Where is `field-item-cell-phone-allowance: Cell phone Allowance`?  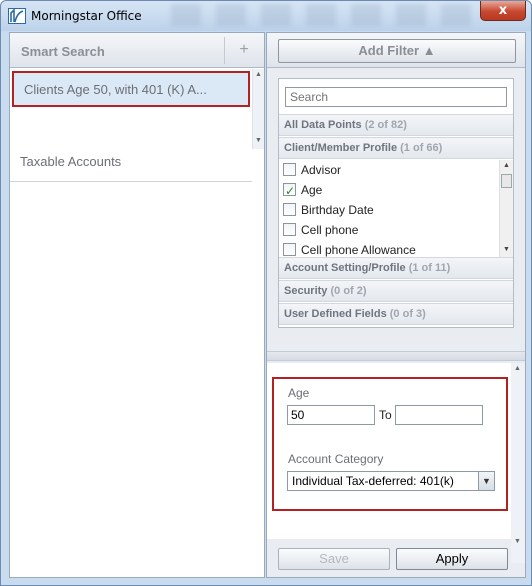 field-item-cell-phone-allowance: Cell phone Allowance is located at coordinates (388, 248).